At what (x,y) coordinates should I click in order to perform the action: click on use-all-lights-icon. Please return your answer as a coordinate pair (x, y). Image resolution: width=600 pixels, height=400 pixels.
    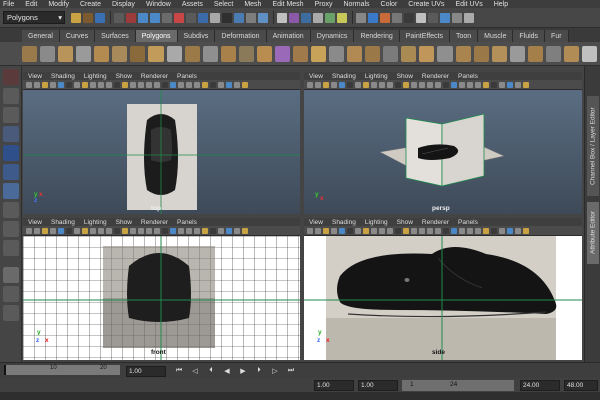
    Looking at the image, I should click on (454, 84).